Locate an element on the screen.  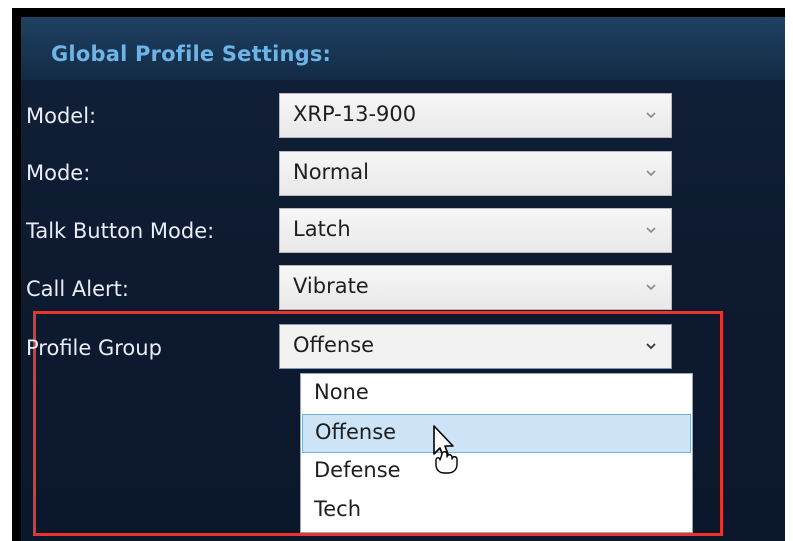
mode-label: Mode: is located at coordinates (58, 173).